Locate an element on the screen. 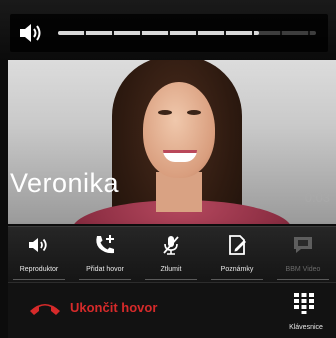  notes-button: Poznámky is located at coordinates (237, 255).